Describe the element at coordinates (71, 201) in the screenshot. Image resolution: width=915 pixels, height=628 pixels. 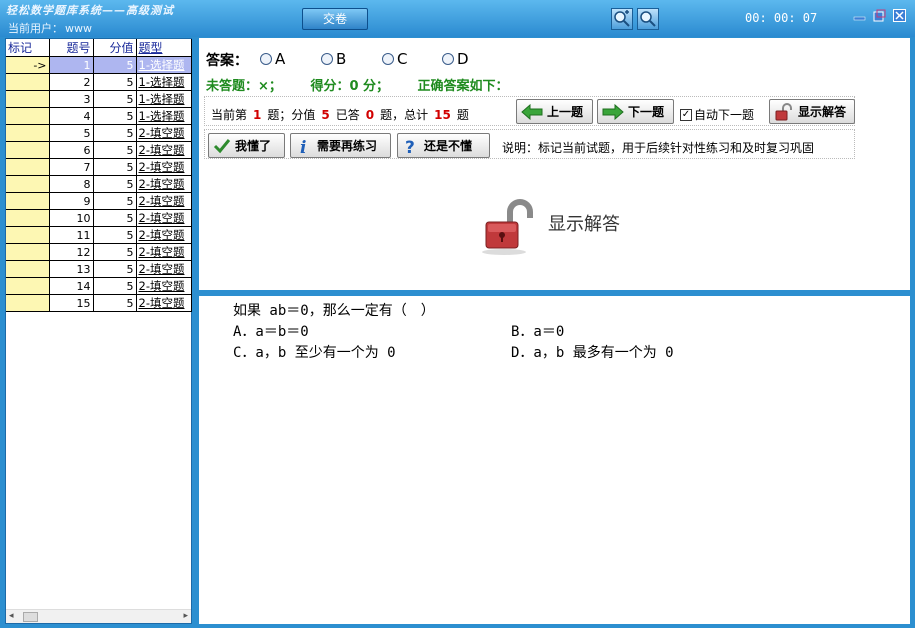
I see `num-cell: 9` at that location.